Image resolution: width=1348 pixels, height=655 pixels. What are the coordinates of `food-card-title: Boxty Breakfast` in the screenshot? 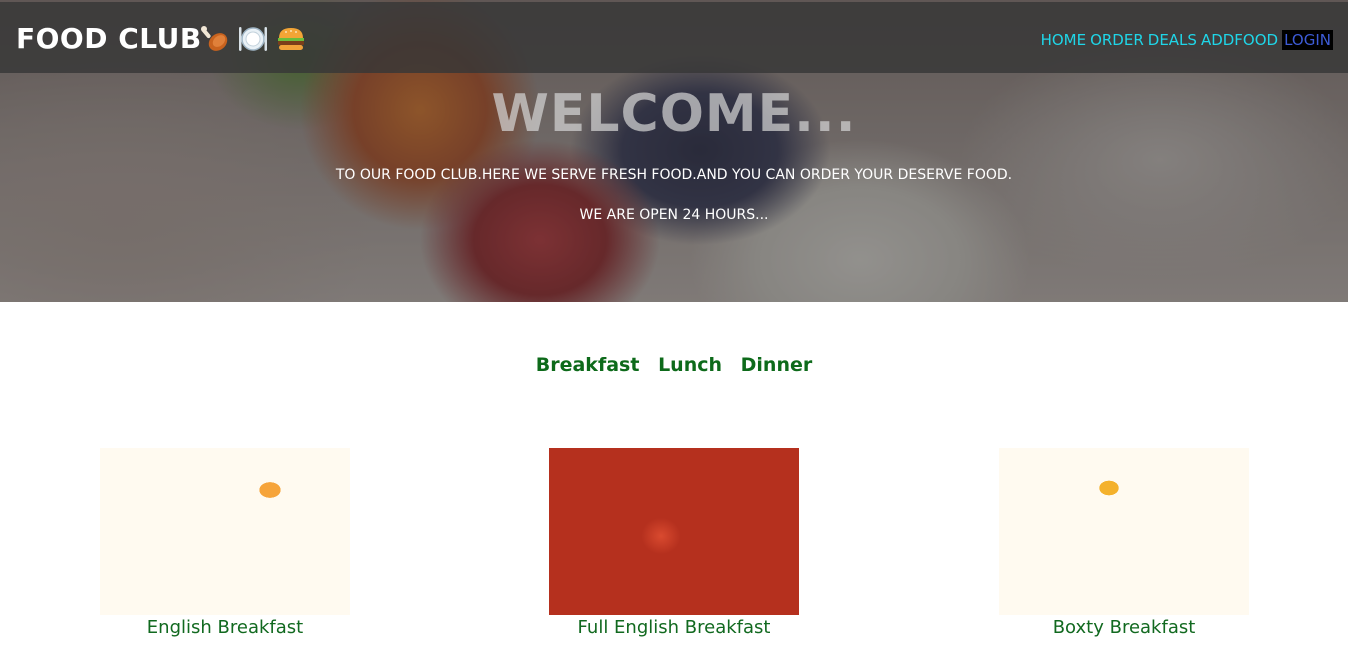 It's located at (1124, 627).